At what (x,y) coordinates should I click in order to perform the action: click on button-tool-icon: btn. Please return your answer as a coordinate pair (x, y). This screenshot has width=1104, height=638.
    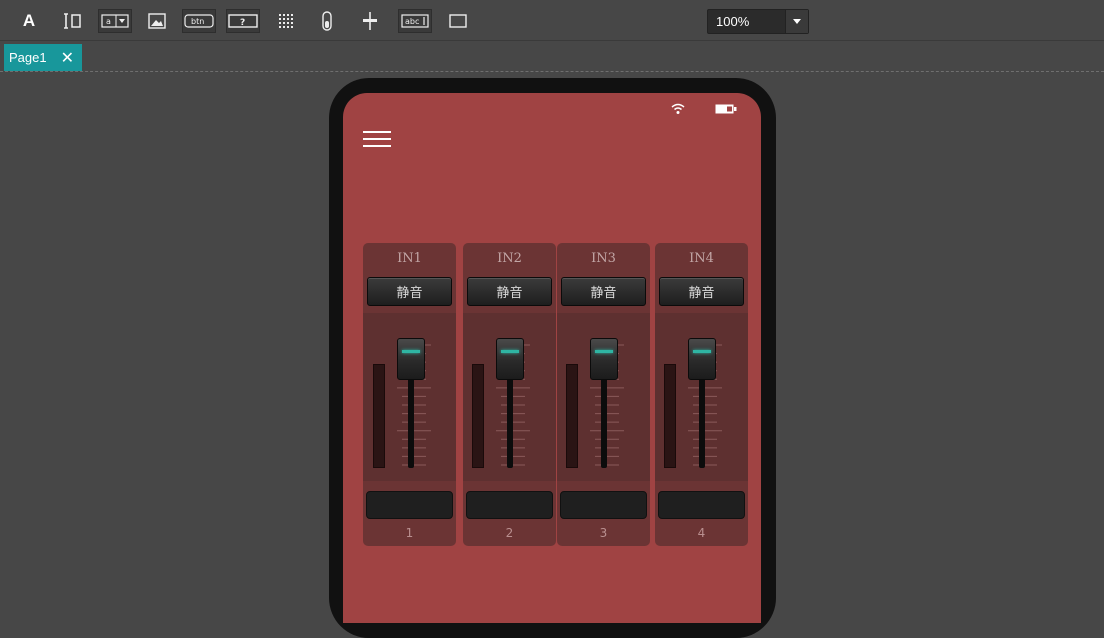
    Looking at the image, I should click on (199, 21).